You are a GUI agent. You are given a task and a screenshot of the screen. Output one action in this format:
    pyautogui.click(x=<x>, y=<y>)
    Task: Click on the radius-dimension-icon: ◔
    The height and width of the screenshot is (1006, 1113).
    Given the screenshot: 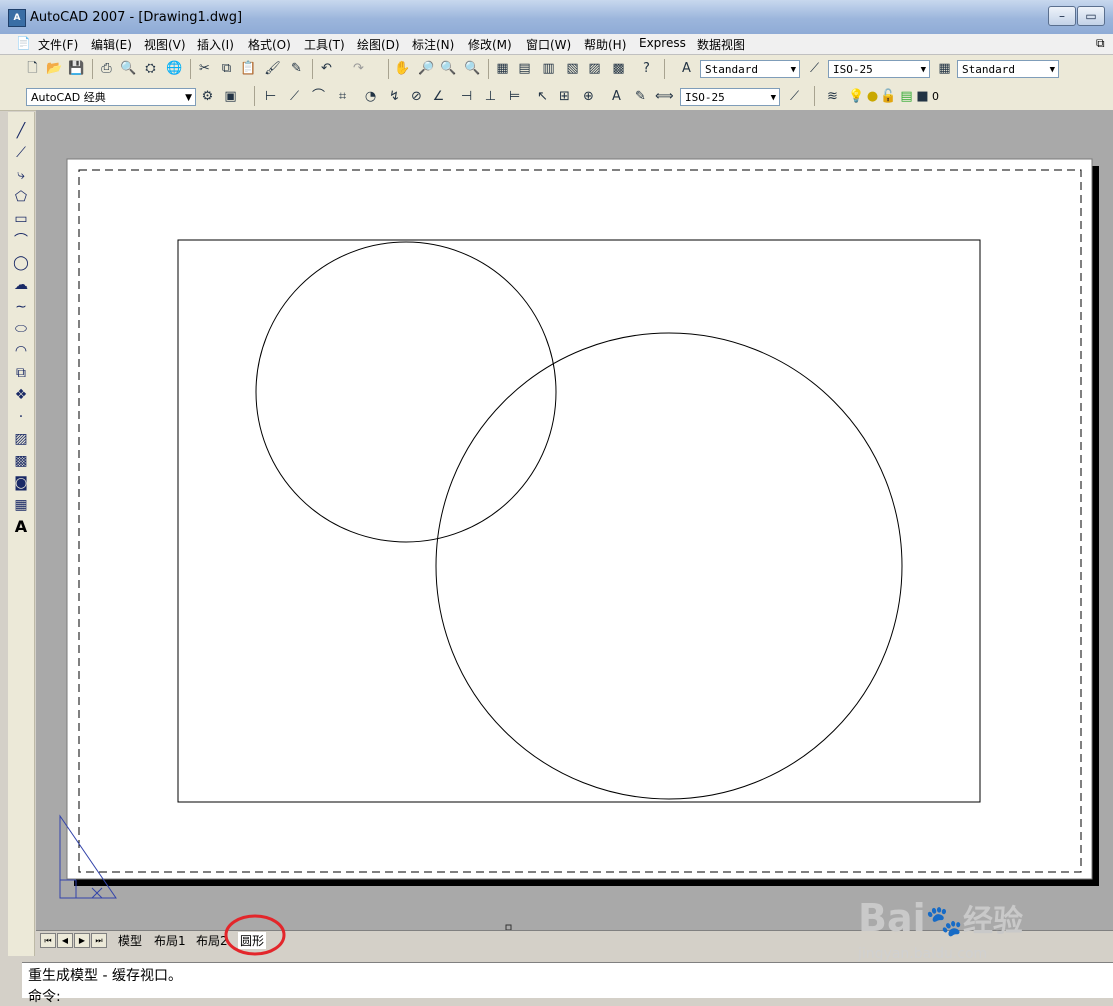 What is the action you would take?
    pyautogui.click(x=370, y=96)
    